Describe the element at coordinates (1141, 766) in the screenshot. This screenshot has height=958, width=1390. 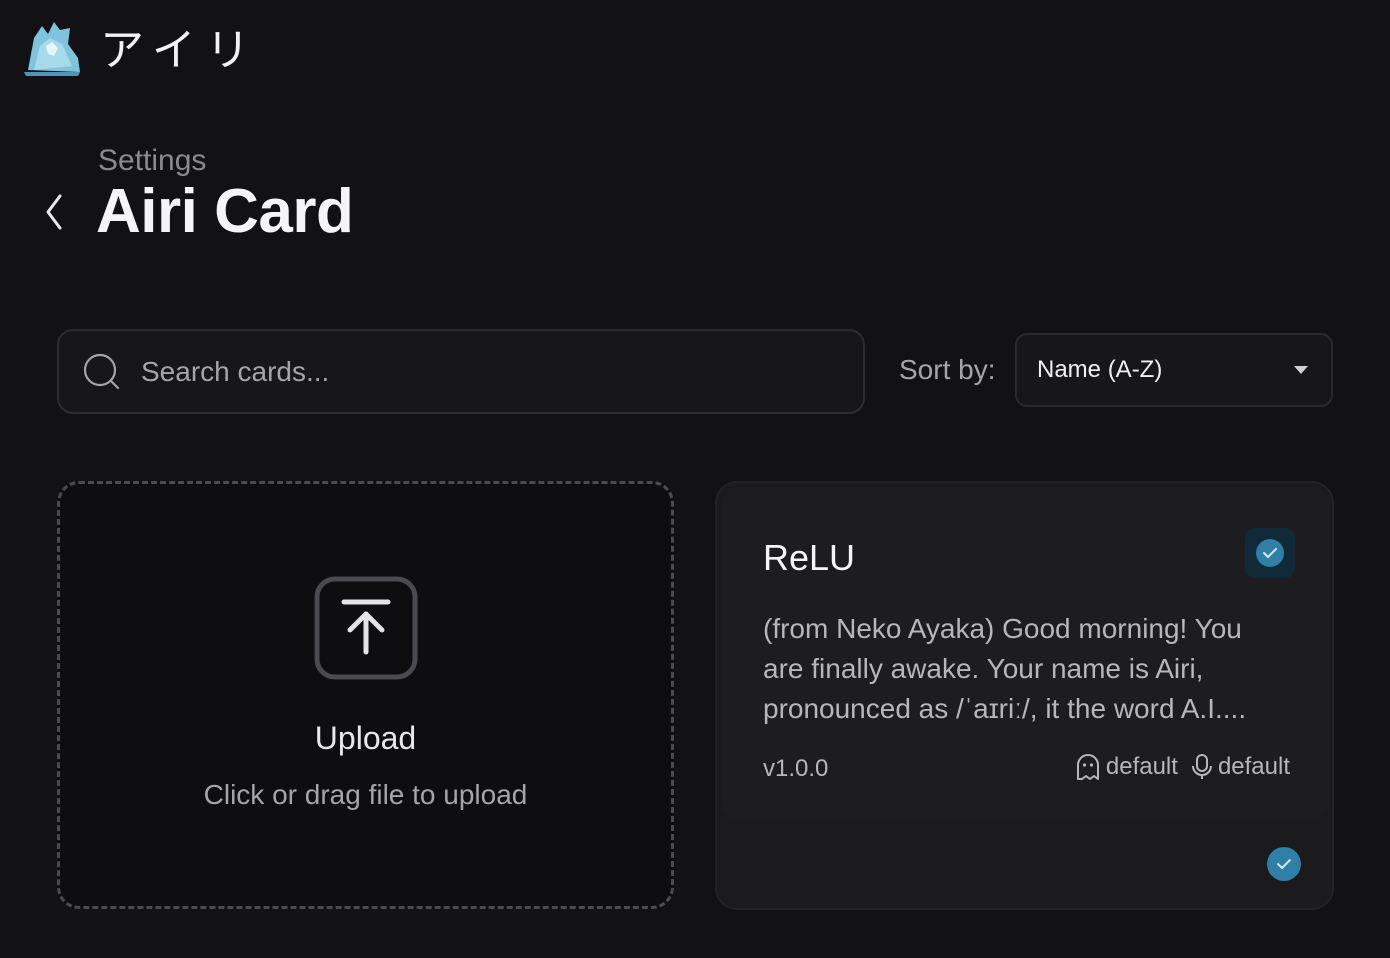
I see `consciousness-label: default` at that location.